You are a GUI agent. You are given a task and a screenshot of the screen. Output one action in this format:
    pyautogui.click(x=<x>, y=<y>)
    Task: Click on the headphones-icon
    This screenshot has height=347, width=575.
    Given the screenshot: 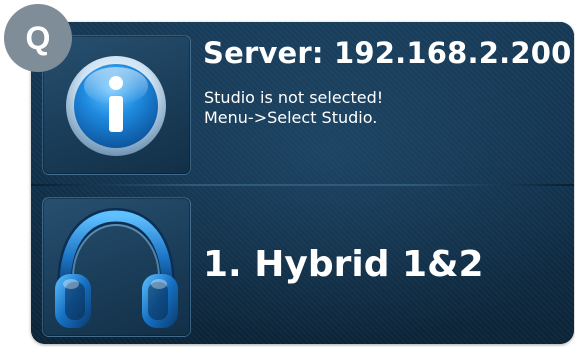 What is the action you would take?
    pyautogui.click(x=116, y=267)
    